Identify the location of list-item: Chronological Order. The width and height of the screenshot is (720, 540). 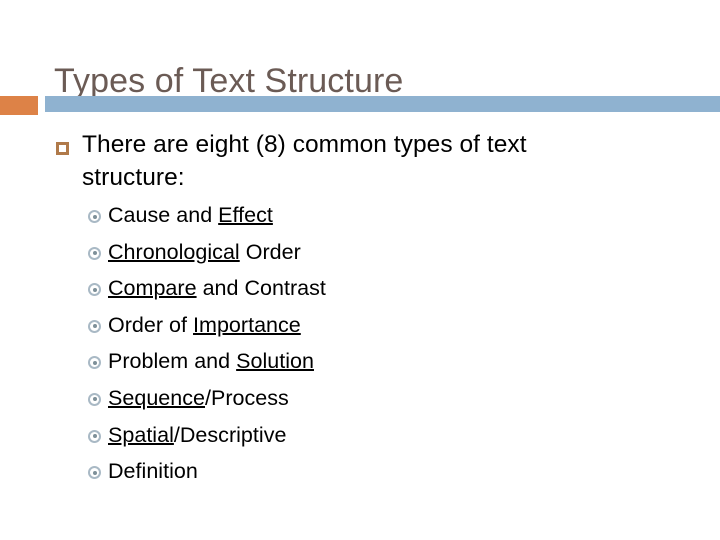
(360, 254).